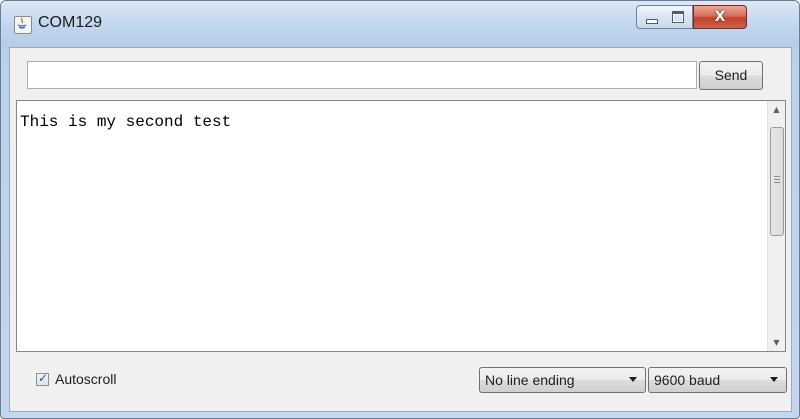 The image size is (800, 419). What do you see at coordinates (362, 75) in the screenshot?
I see `send-input` at bounding box center [362, 75].